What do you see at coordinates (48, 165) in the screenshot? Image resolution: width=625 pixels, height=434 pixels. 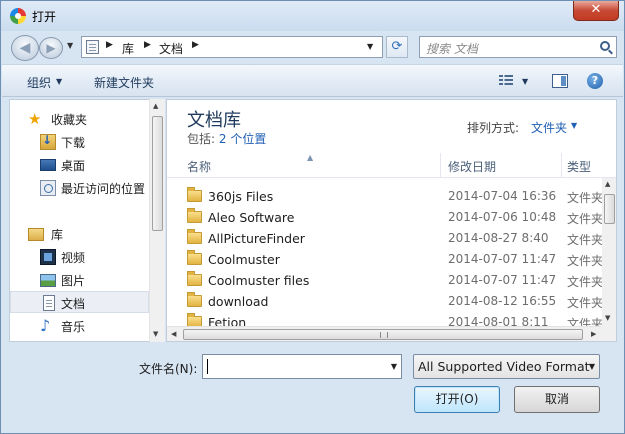 I see `desktop-icon` at bounding box center [48, 165].